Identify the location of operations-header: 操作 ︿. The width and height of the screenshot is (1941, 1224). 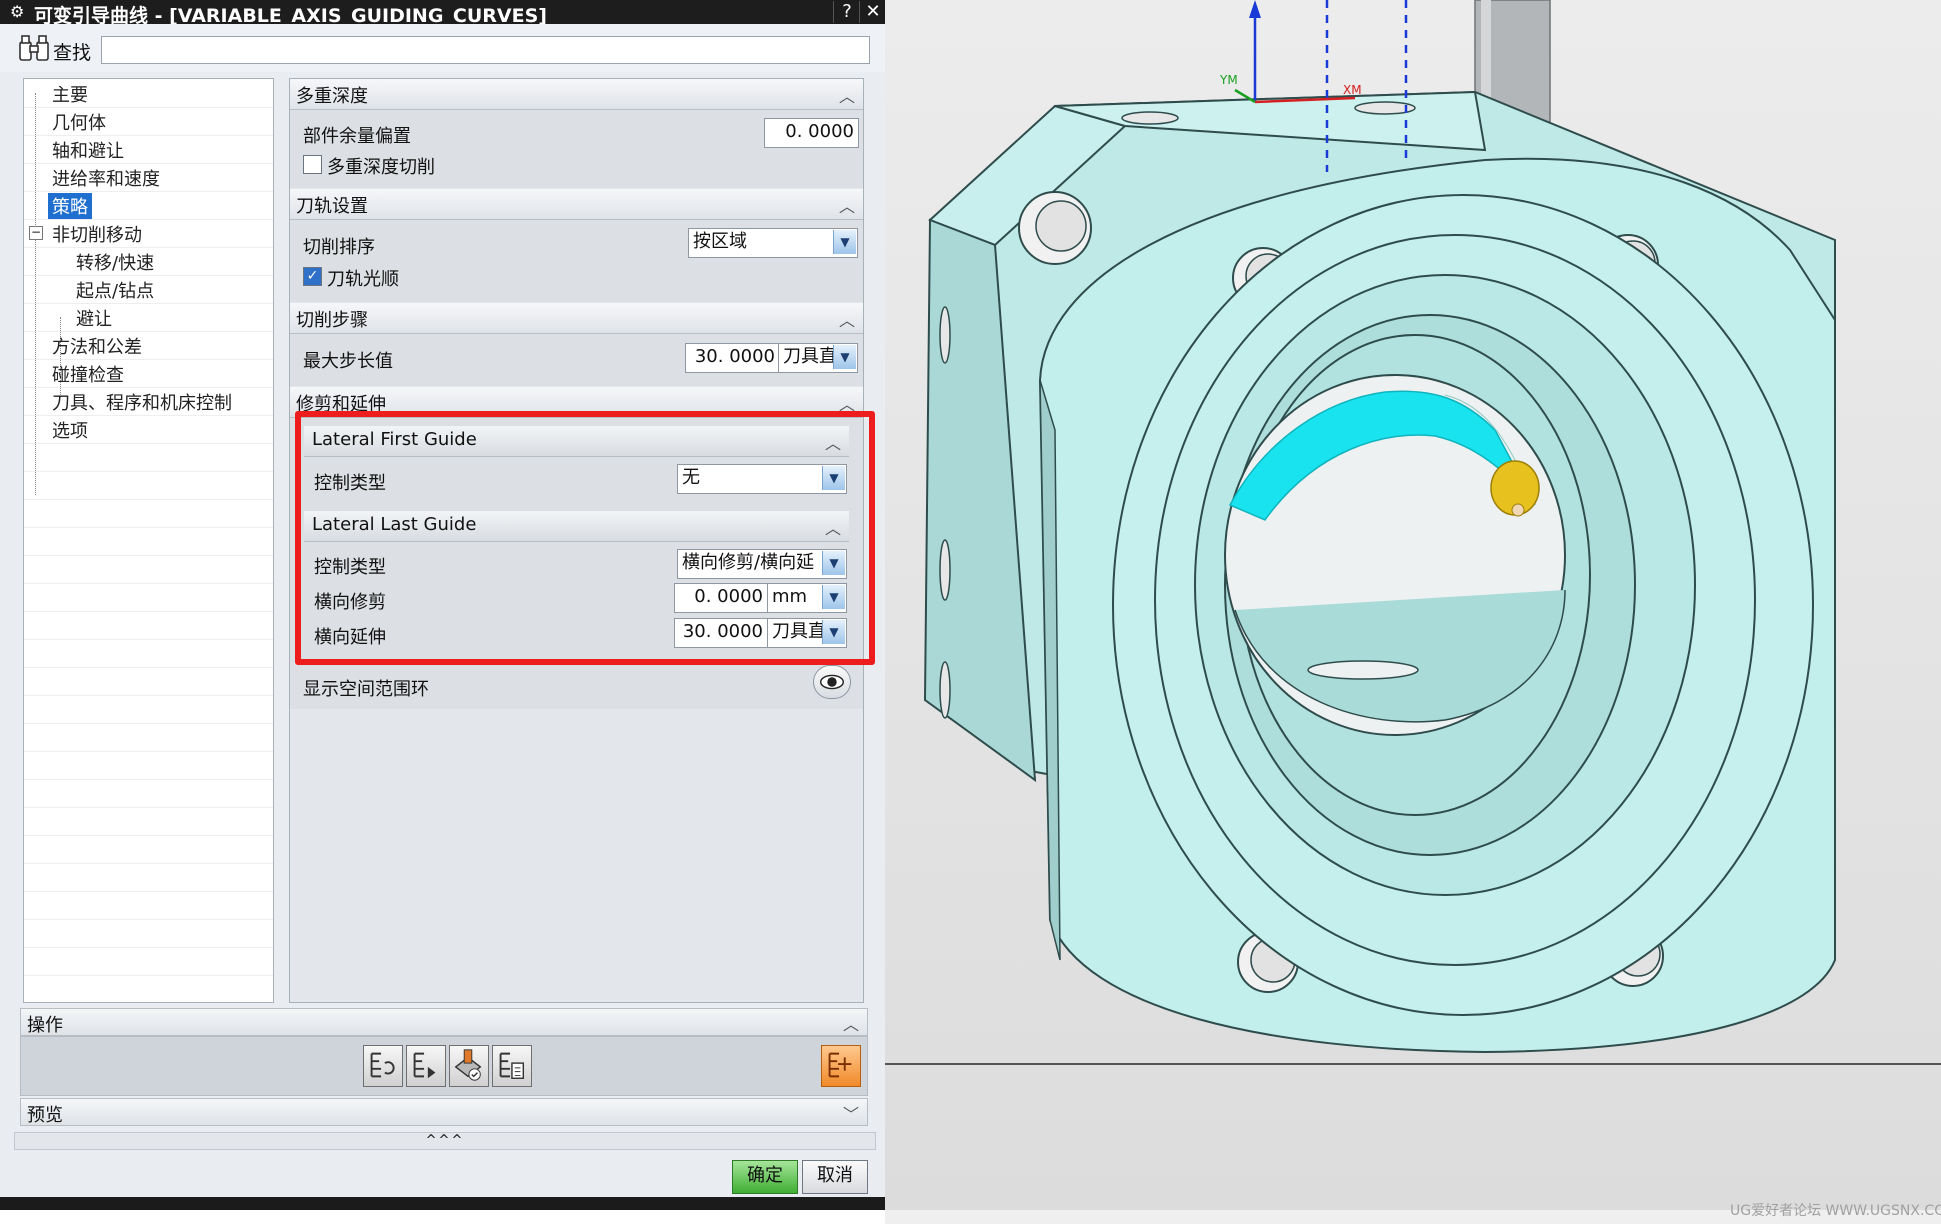
(444, 1022).